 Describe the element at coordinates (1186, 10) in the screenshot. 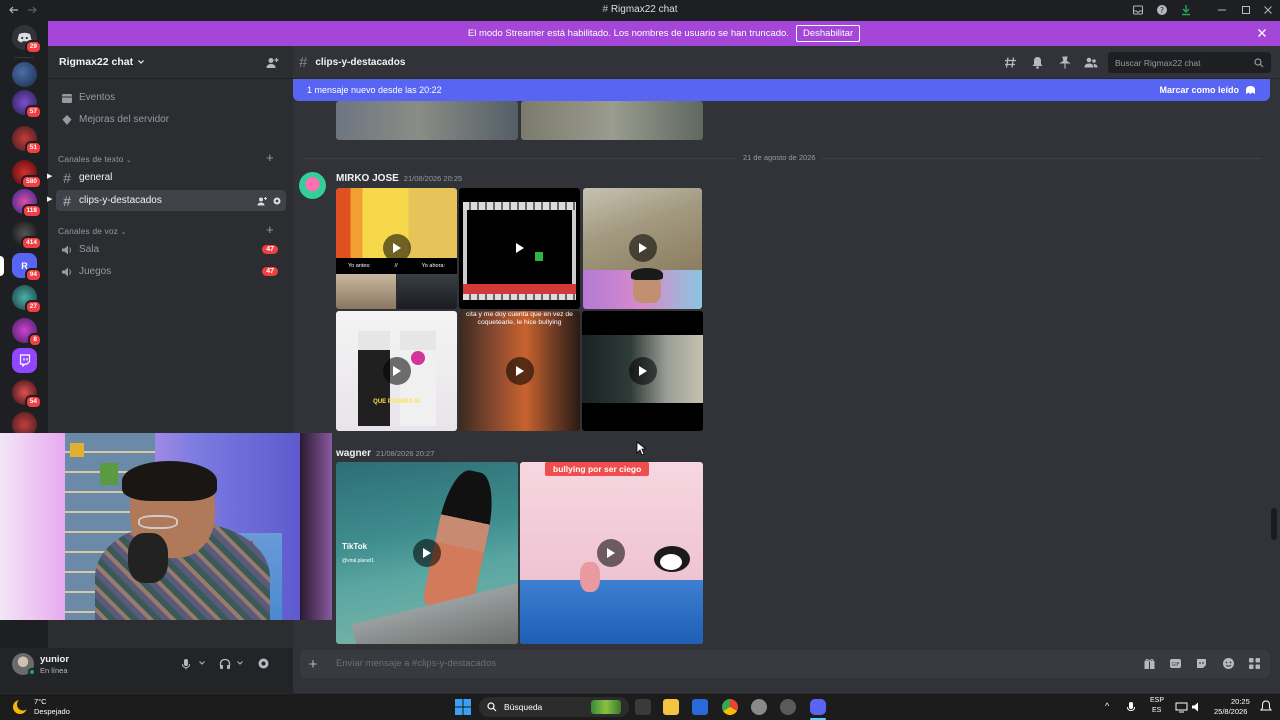

I see `download-icon` at that location.